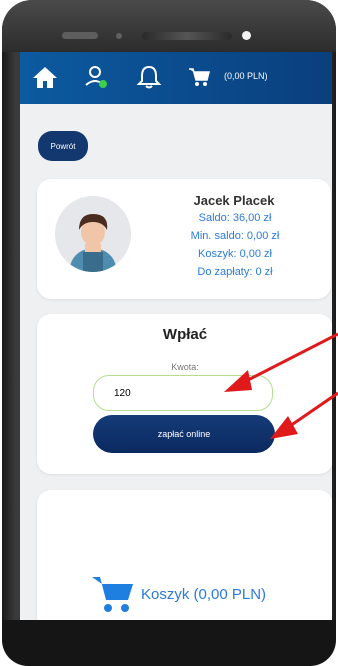 The image size is (338, 666). What do you see at coordinates (238, 381) in the screenshot?
I see `annotation-arrowhead-amount` at bounding box center [238, 381].